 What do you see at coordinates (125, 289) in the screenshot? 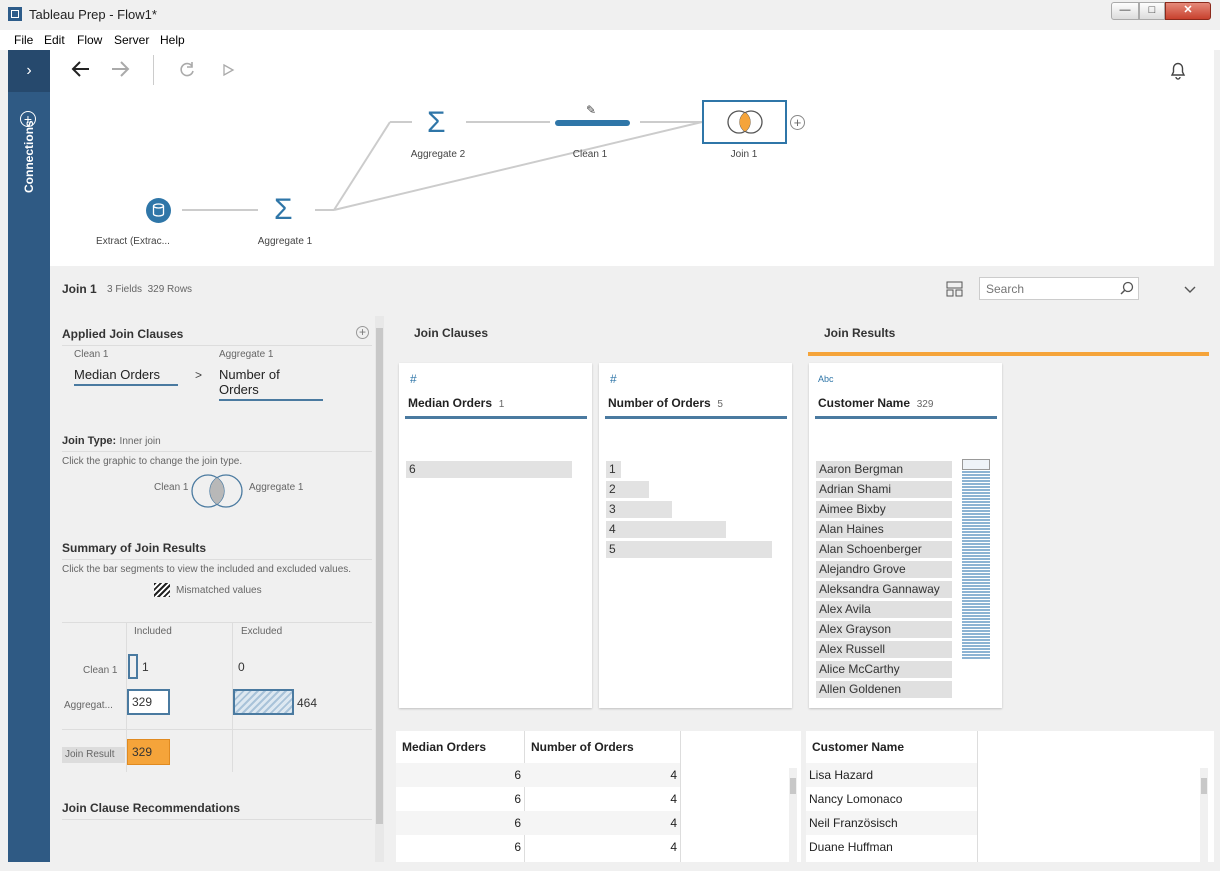
I see `field-count: 3 Fields` at bounding box center [125, 289].